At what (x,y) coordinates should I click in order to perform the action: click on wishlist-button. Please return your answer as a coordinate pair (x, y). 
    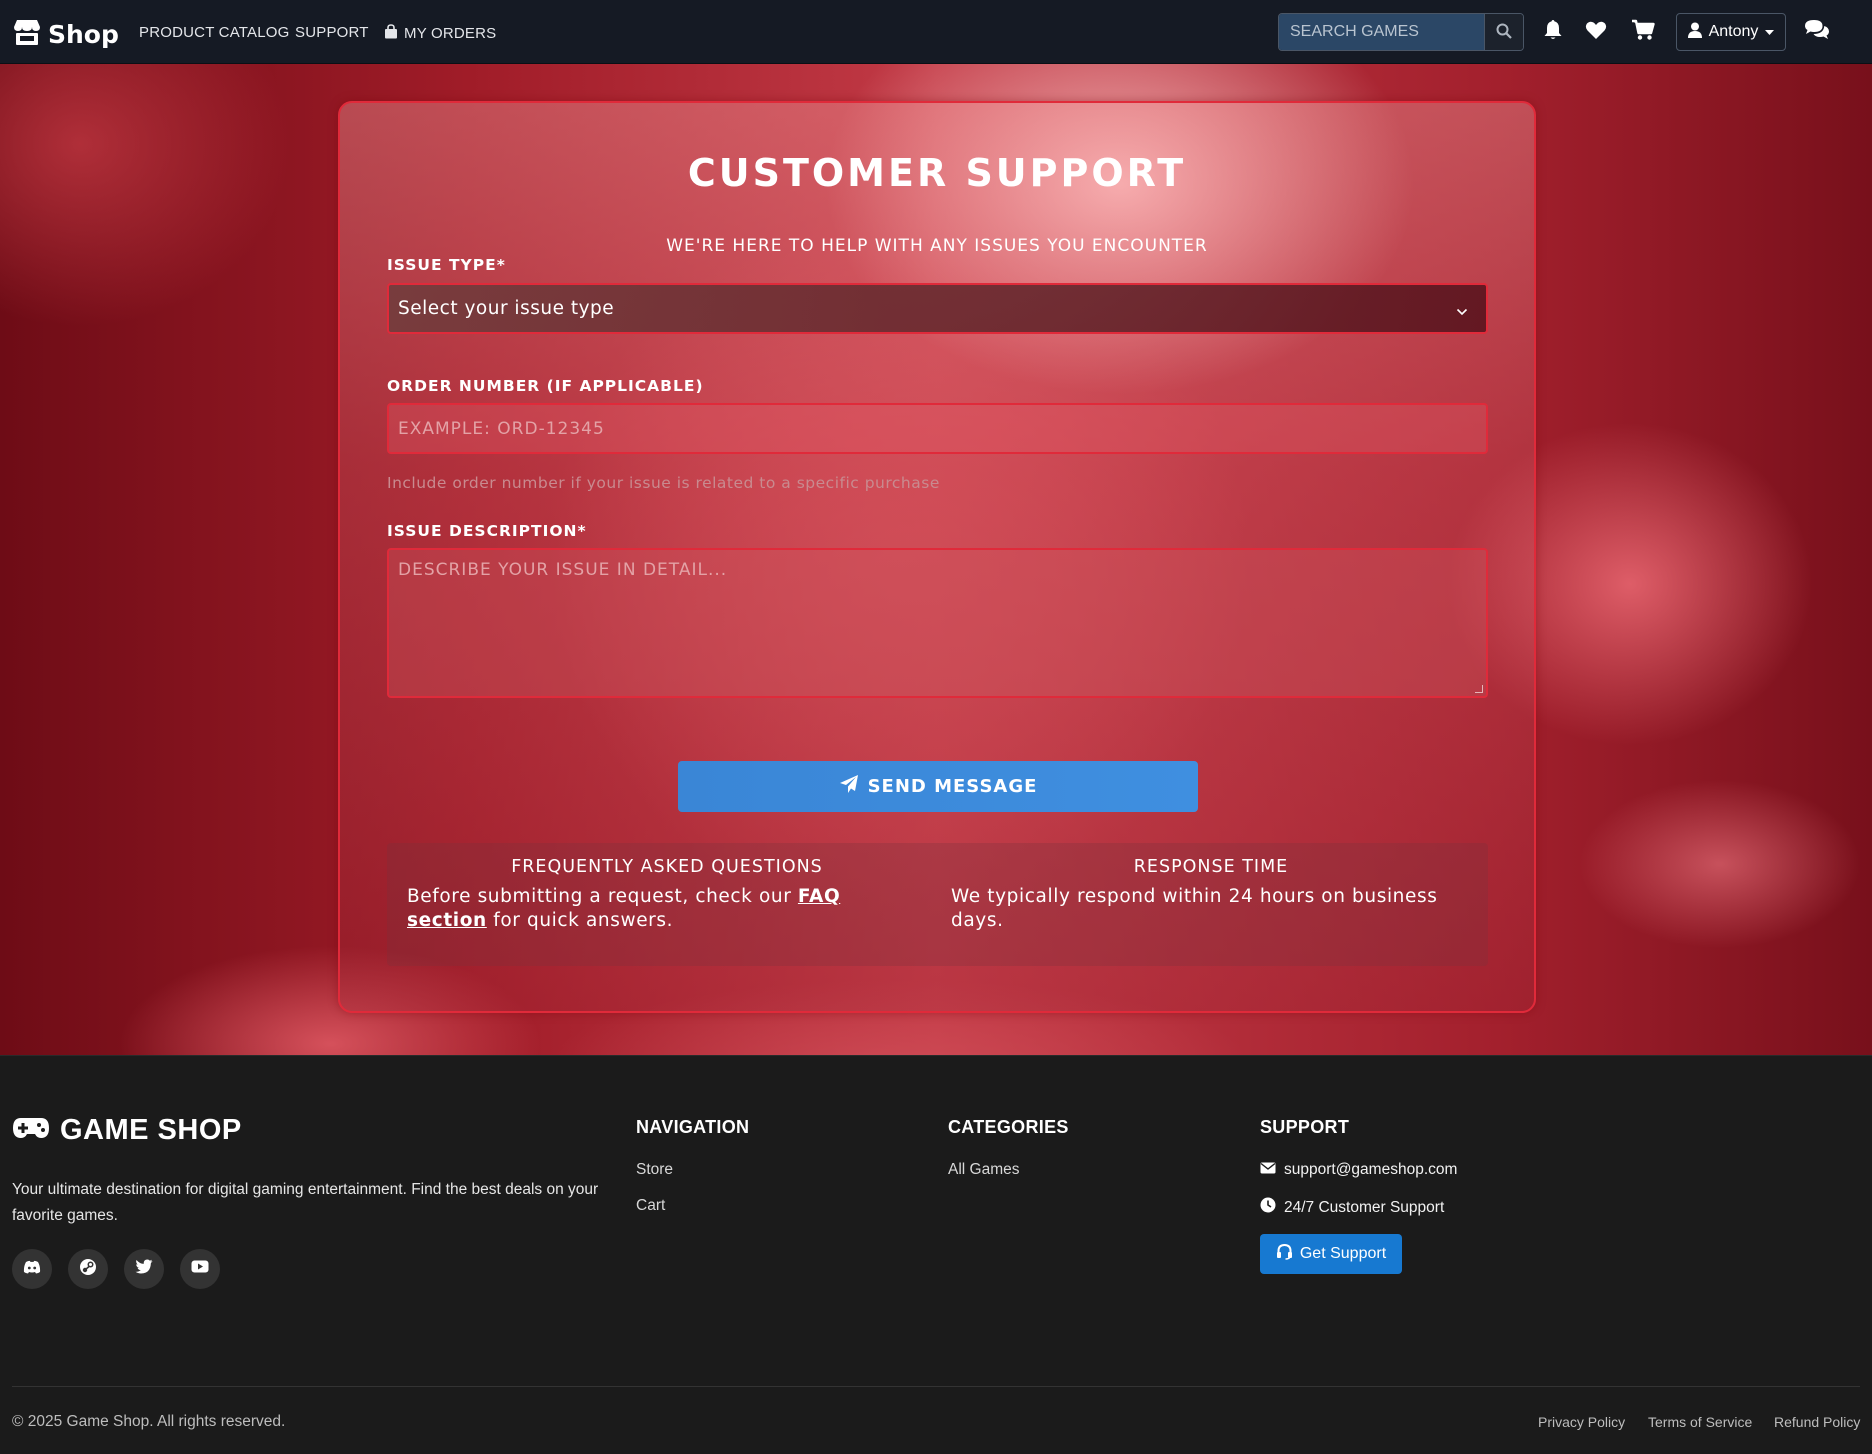
    Looking at the image, I should click on (1596, 32).